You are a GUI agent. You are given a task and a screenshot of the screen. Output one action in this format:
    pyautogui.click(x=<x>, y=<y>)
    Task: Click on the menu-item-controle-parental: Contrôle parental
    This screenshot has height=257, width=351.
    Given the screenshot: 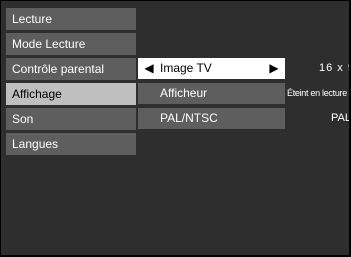 What is the action you would take?
    pyautogui.click(x=71, y=69)
    